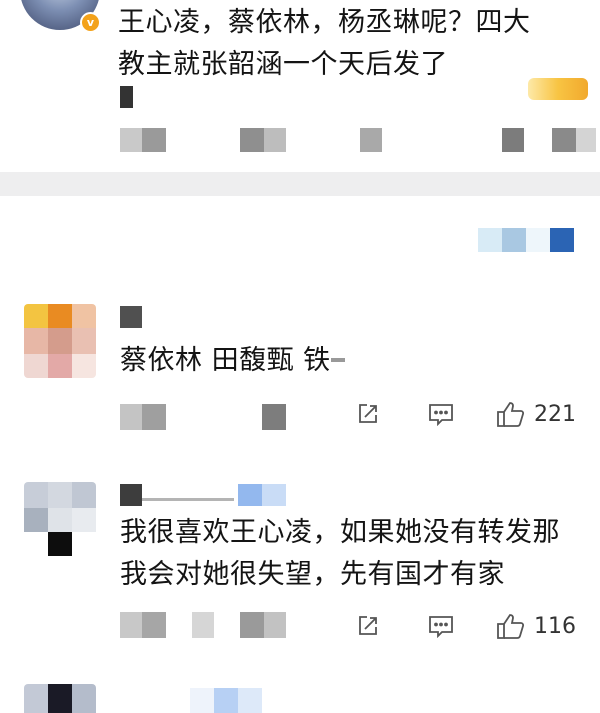  Describe the element at coordinates (528, 241) in the screenshot. I see `pixelated-header` at that location.